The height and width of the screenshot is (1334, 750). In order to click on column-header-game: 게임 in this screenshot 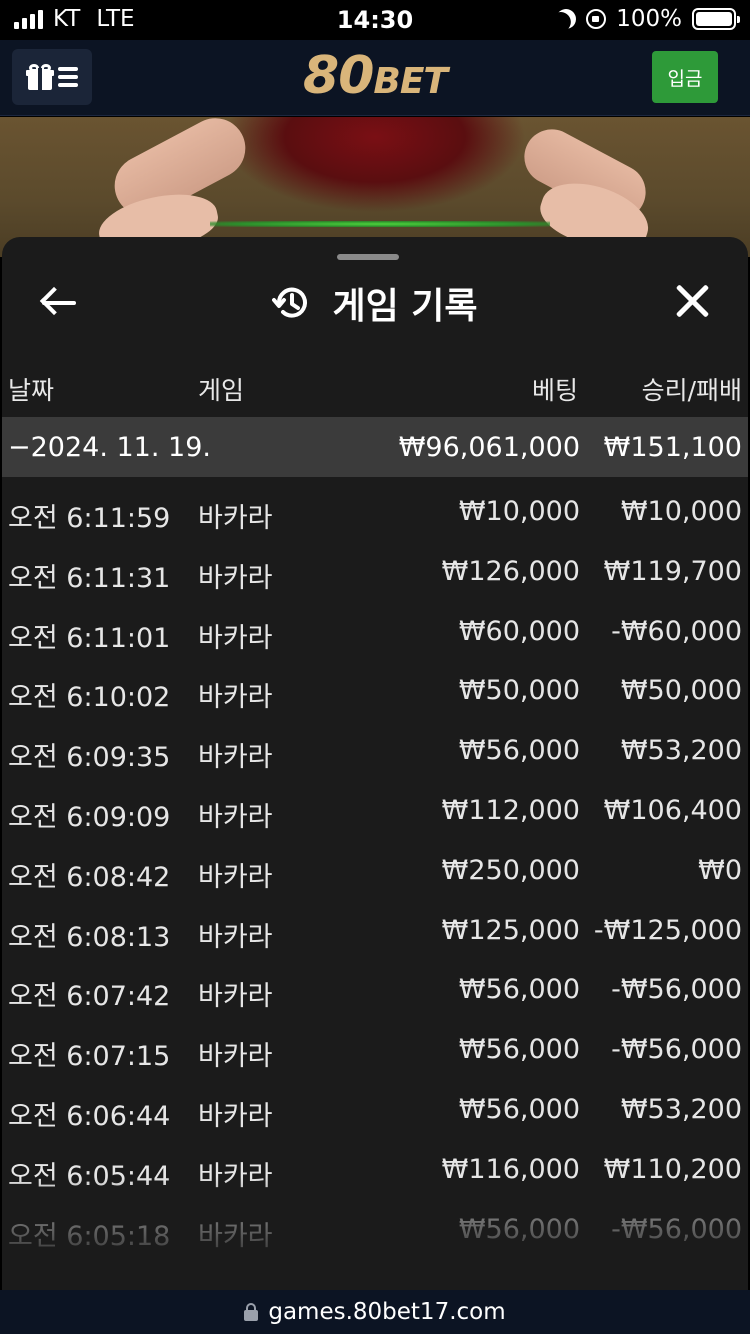, I will do `click(221, 390)`.